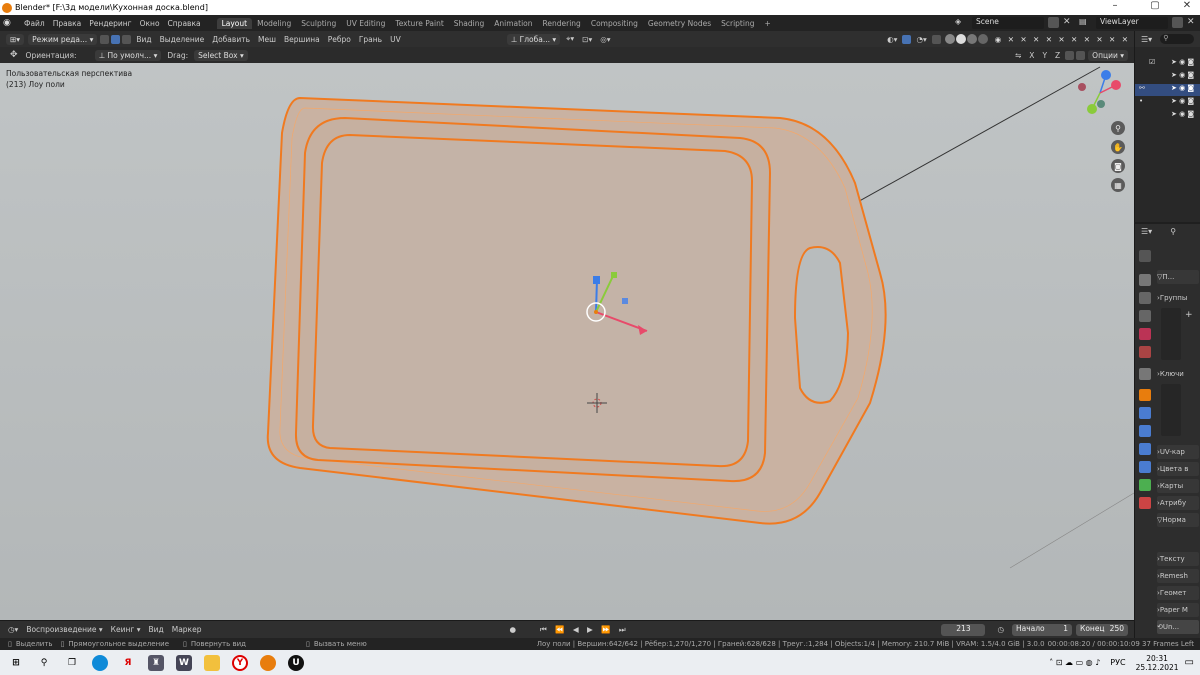  What do you see at coordinates (737, 23) in the screenshot?
I see `tab-scripting: Scripting` at bounding box center [737, 23].